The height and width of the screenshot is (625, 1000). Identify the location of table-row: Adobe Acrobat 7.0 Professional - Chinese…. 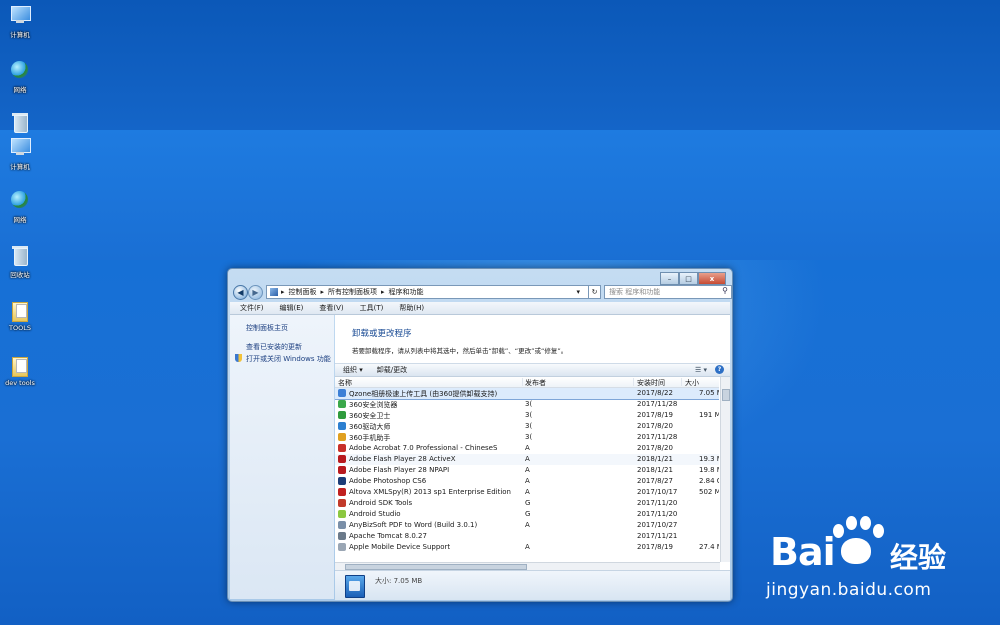
(527, 448).